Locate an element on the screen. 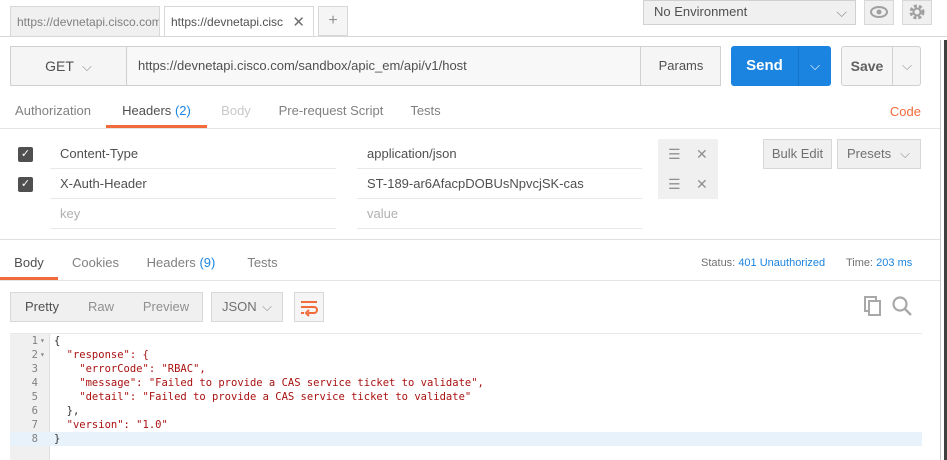  close-icon: ✕ is located at coordinates (298, 22).